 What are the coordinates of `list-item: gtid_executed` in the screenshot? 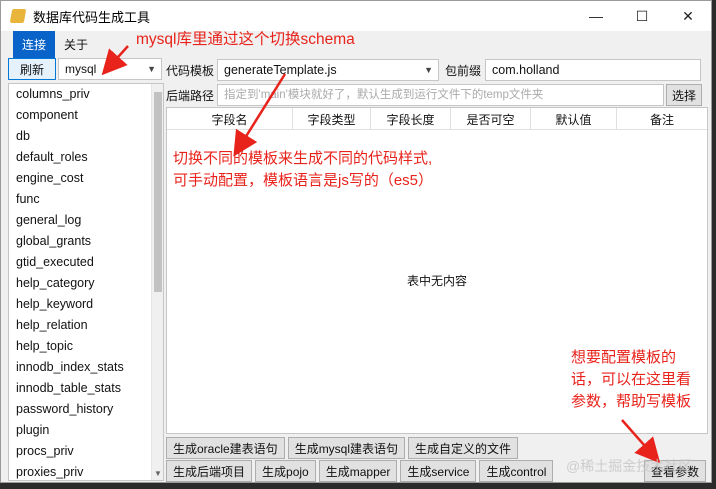 It's located at (86, 262).